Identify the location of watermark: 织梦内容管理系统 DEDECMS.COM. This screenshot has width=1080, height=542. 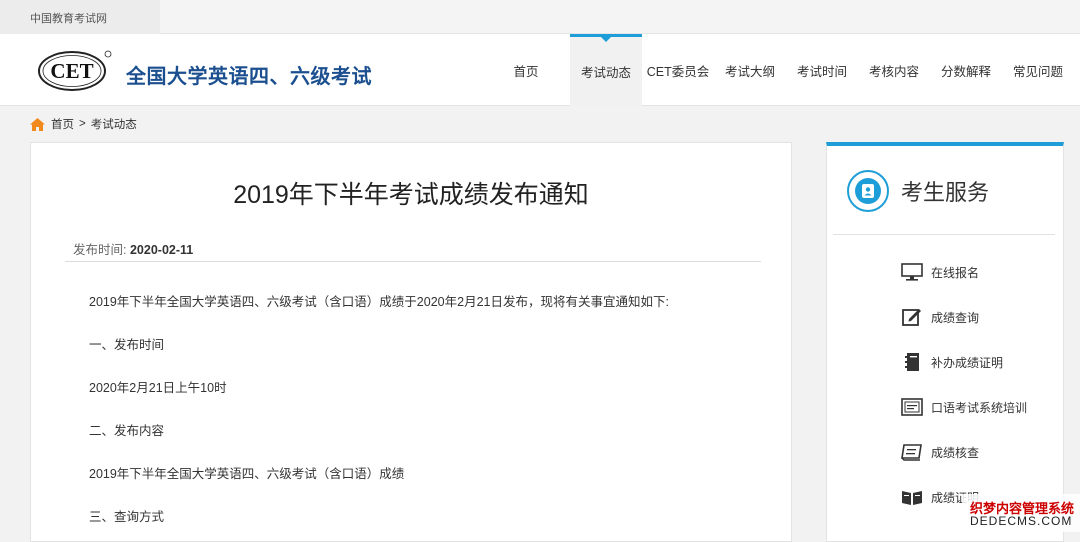
(1021, 513).